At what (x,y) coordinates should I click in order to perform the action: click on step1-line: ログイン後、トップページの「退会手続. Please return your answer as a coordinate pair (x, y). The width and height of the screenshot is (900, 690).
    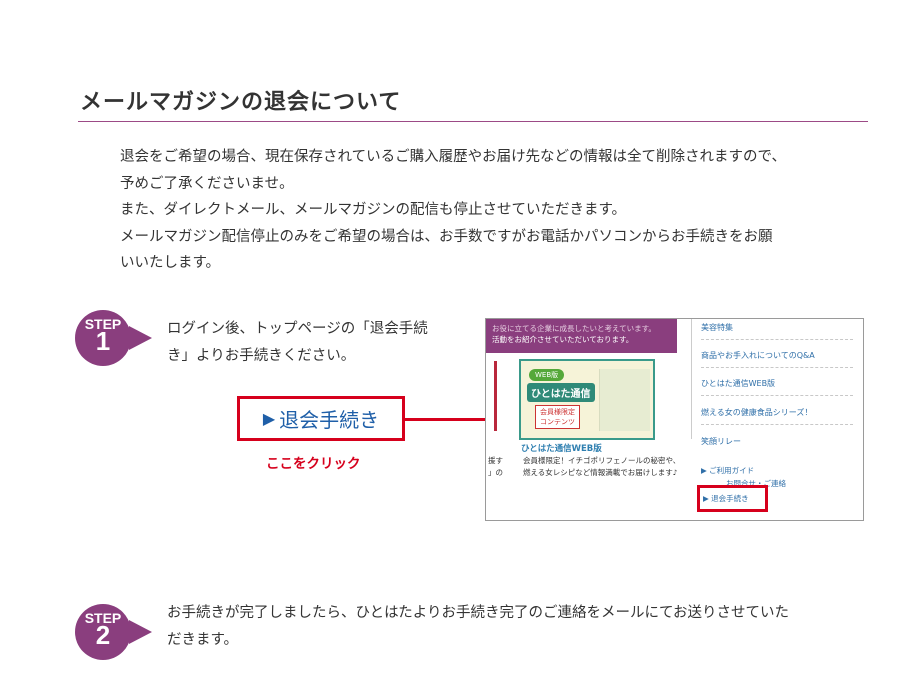
    Looking at the image, I should click on (297, 329).